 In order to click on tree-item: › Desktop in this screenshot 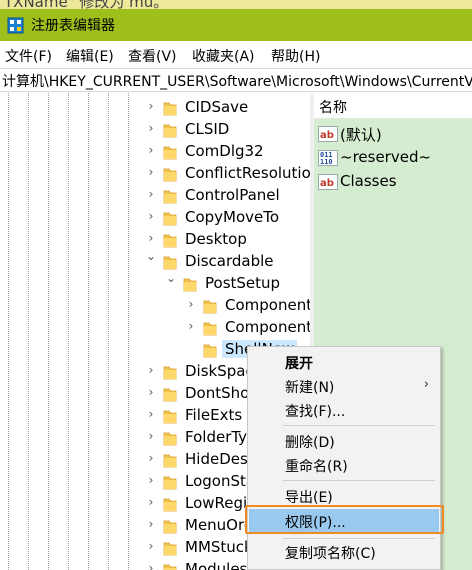, I will do `click(155, 240)`.